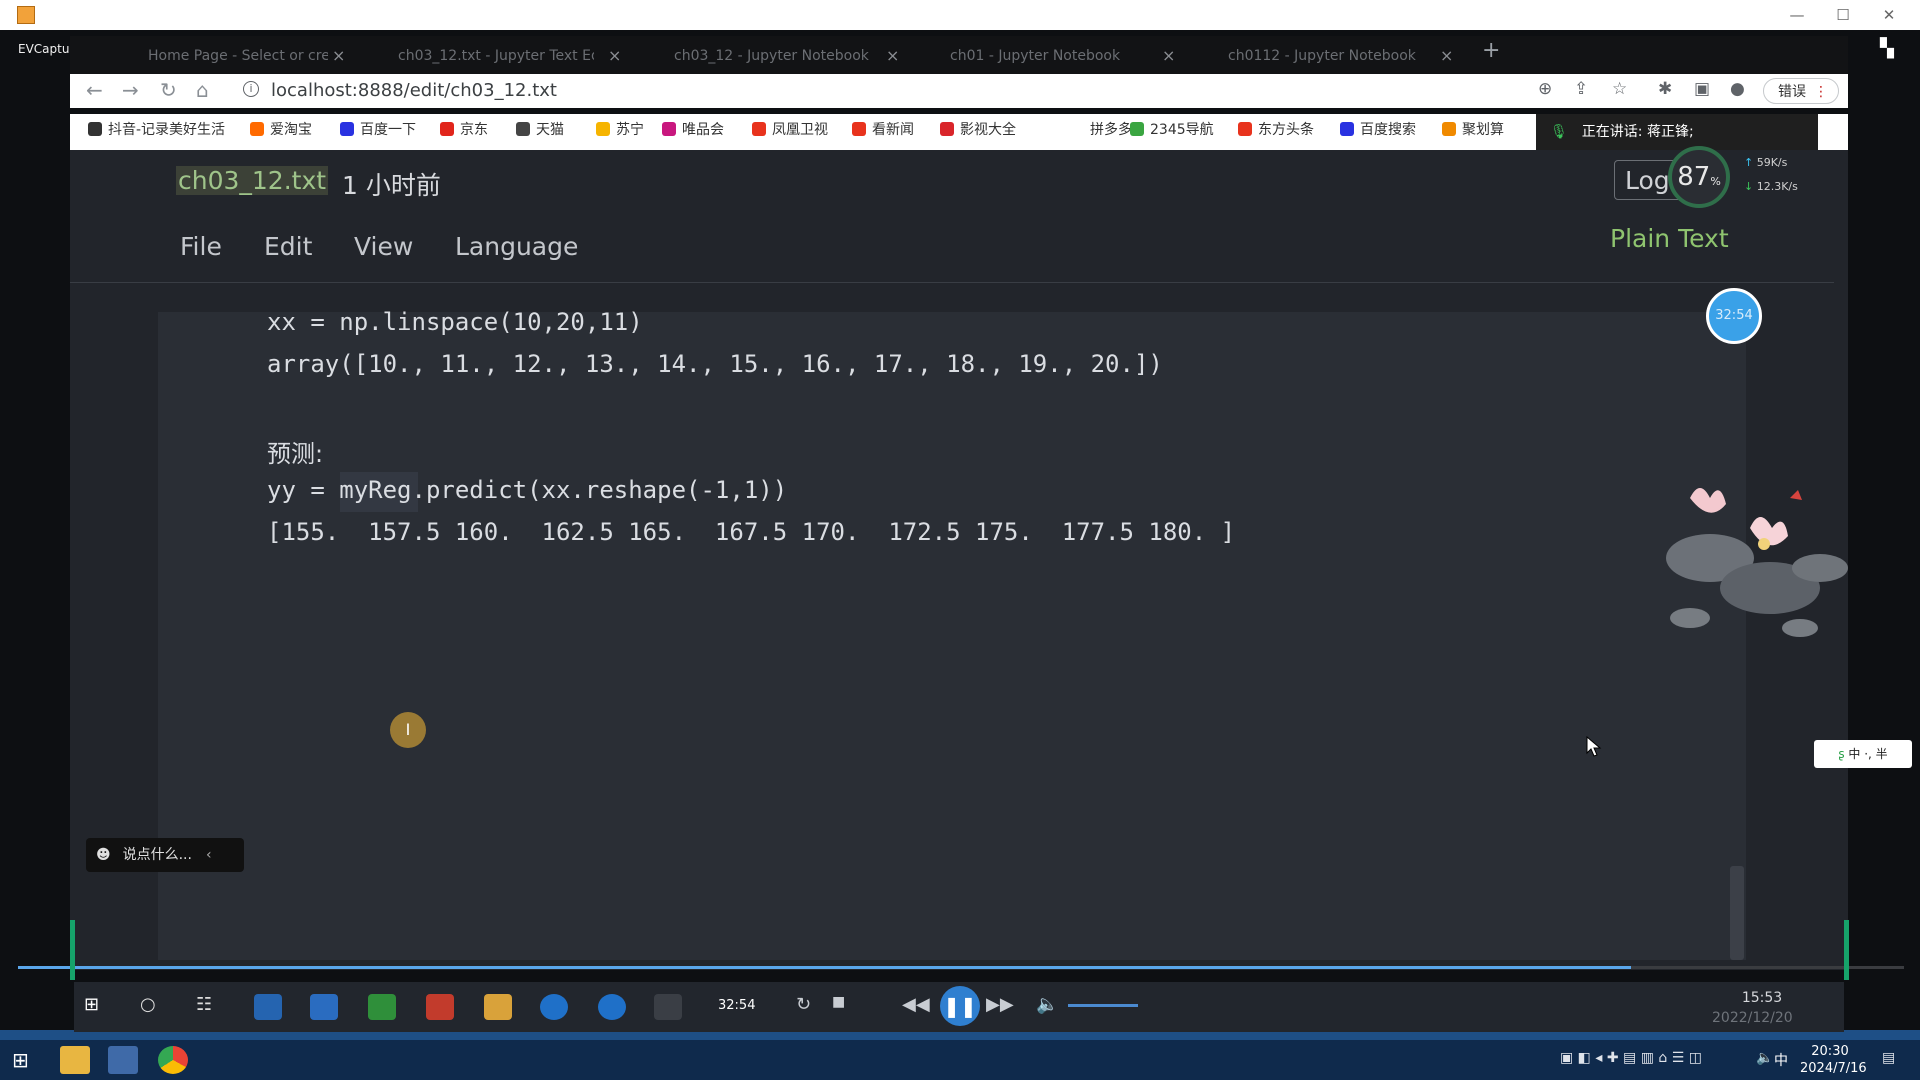 The image size is (1920, 1080). Describe the element at coordinates (772, 56) in the screenshot. I see `tab-notebook-ch03: ch03_12 - Jupyter Notebook` at that location.